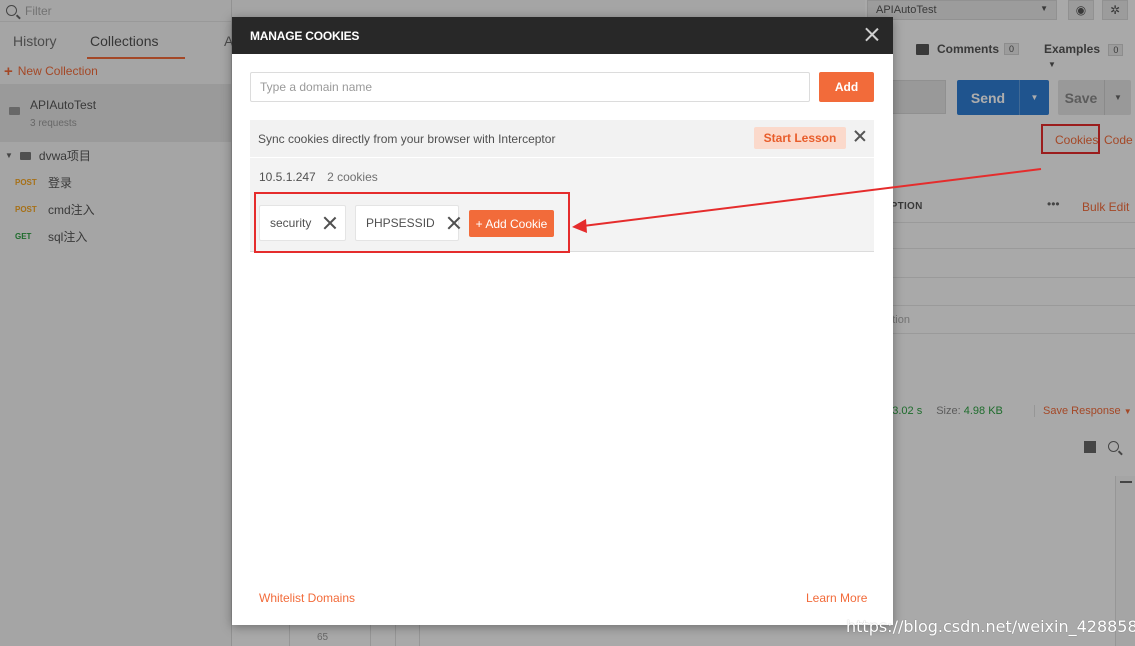  Describe the element at coordinates (318, 177) in the screenshot. I see `domain-header: 10.5.1.247 2 cookies` at that location.